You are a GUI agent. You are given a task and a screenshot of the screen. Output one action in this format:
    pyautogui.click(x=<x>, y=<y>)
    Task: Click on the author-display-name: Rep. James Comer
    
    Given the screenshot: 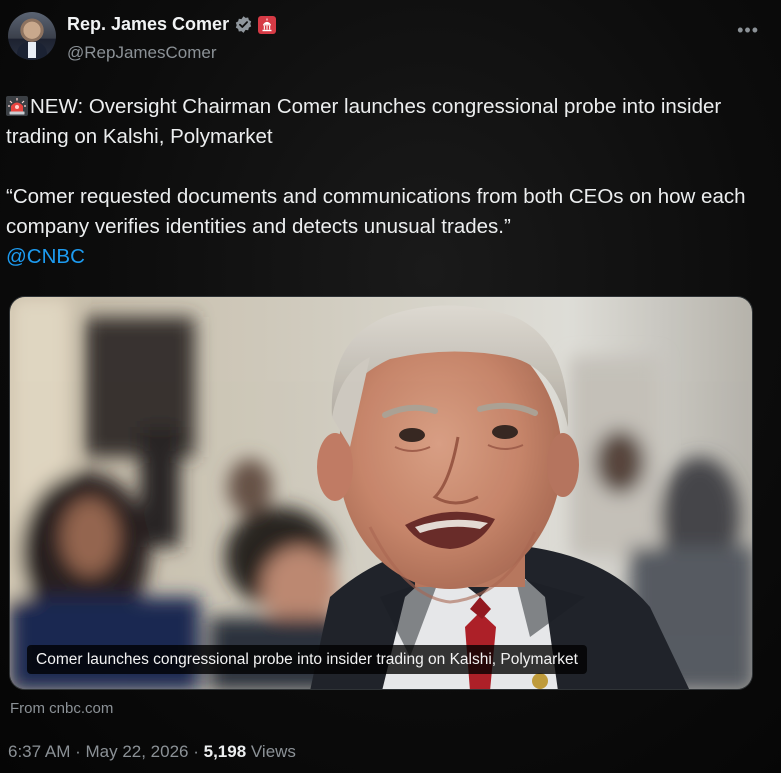 What is the action you would take?
    pyautogui.click(x=148, y=24)
    